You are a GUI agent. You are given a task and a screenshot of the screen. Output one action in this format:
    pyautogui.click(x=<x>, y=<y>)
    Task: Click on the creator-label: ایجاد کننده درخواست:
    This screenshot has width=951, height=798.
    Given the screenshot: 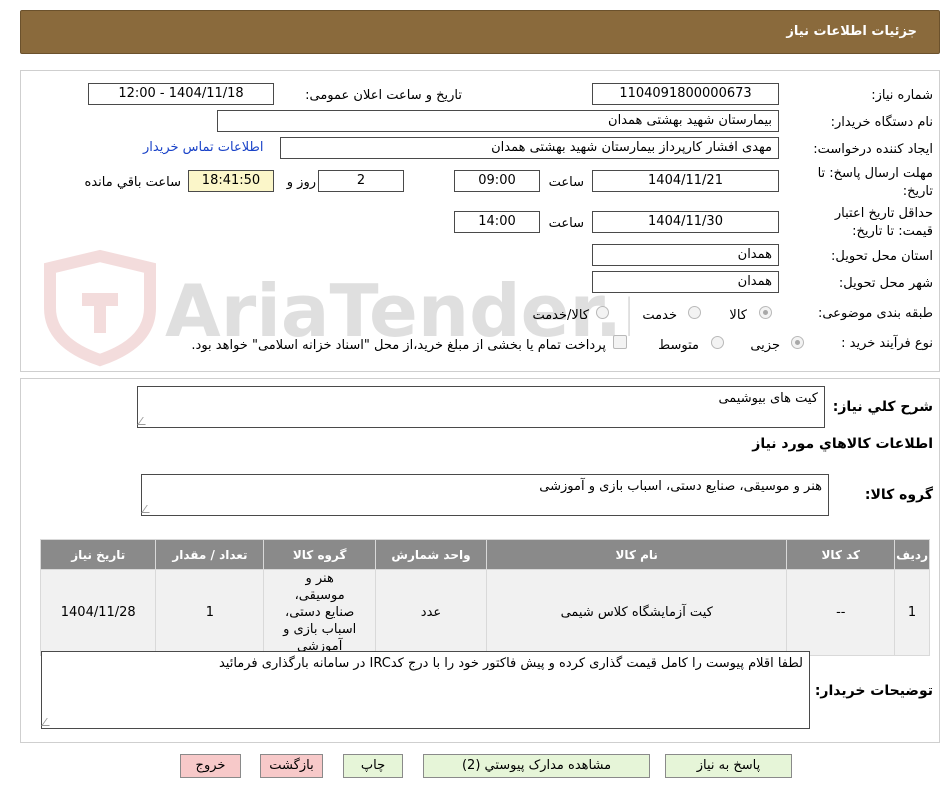 What is the action you would take?
    pyautogui.click(x=873, y=149)
    